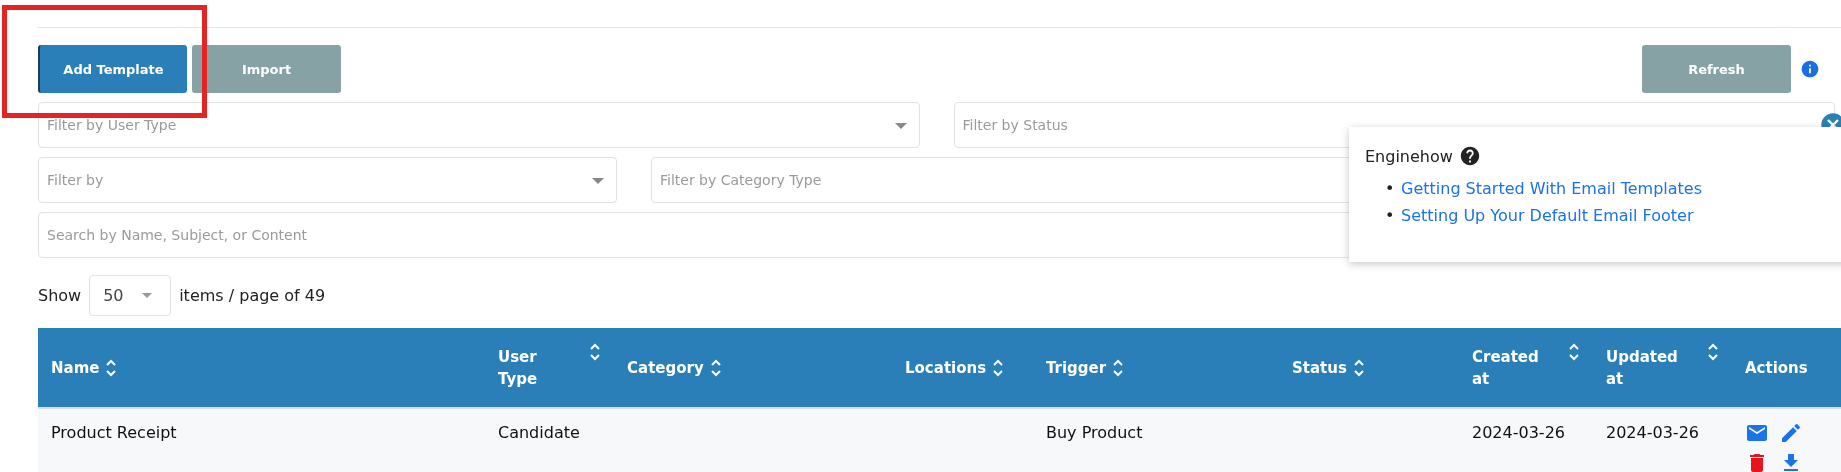  What do you see at coordinates (261, 367) in the screenshot?
I see `column-header: Name` at bounding box center [261, 367].